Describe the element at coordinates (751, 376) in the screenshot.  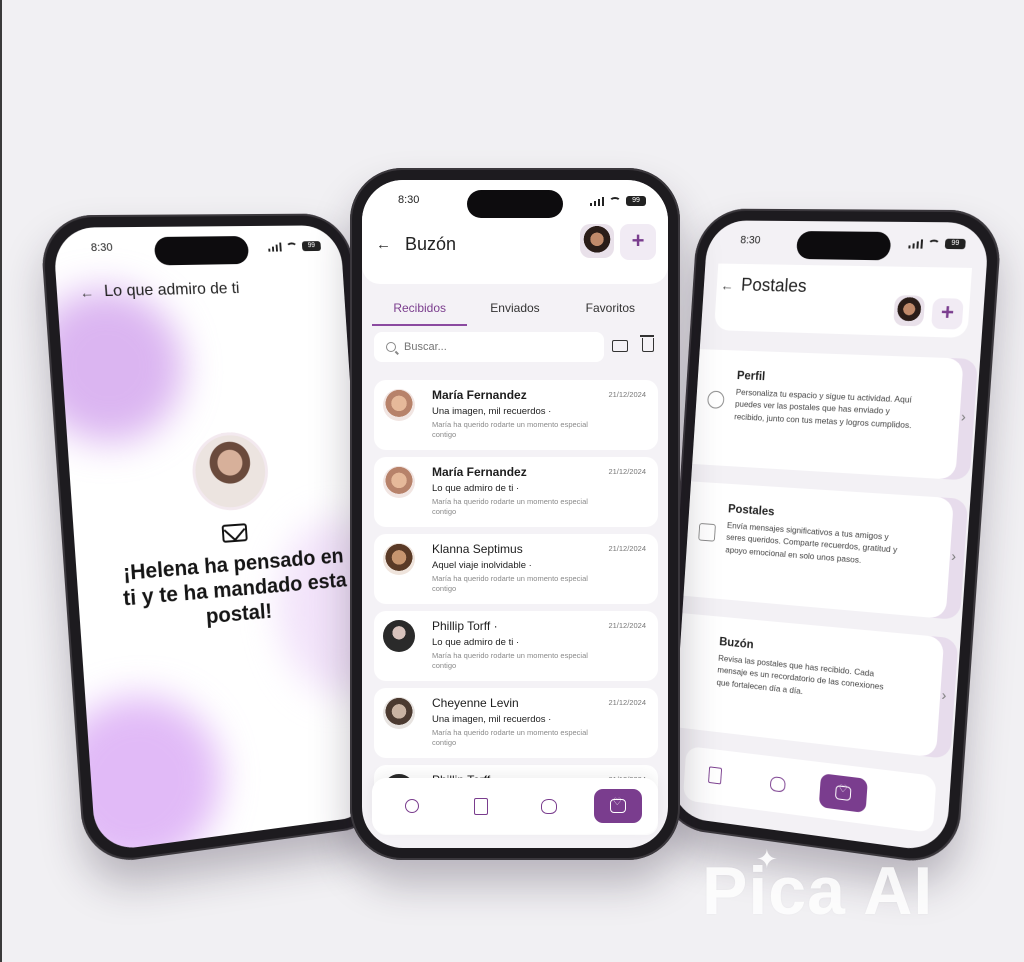
I see `card-title: Perfil` at that location.